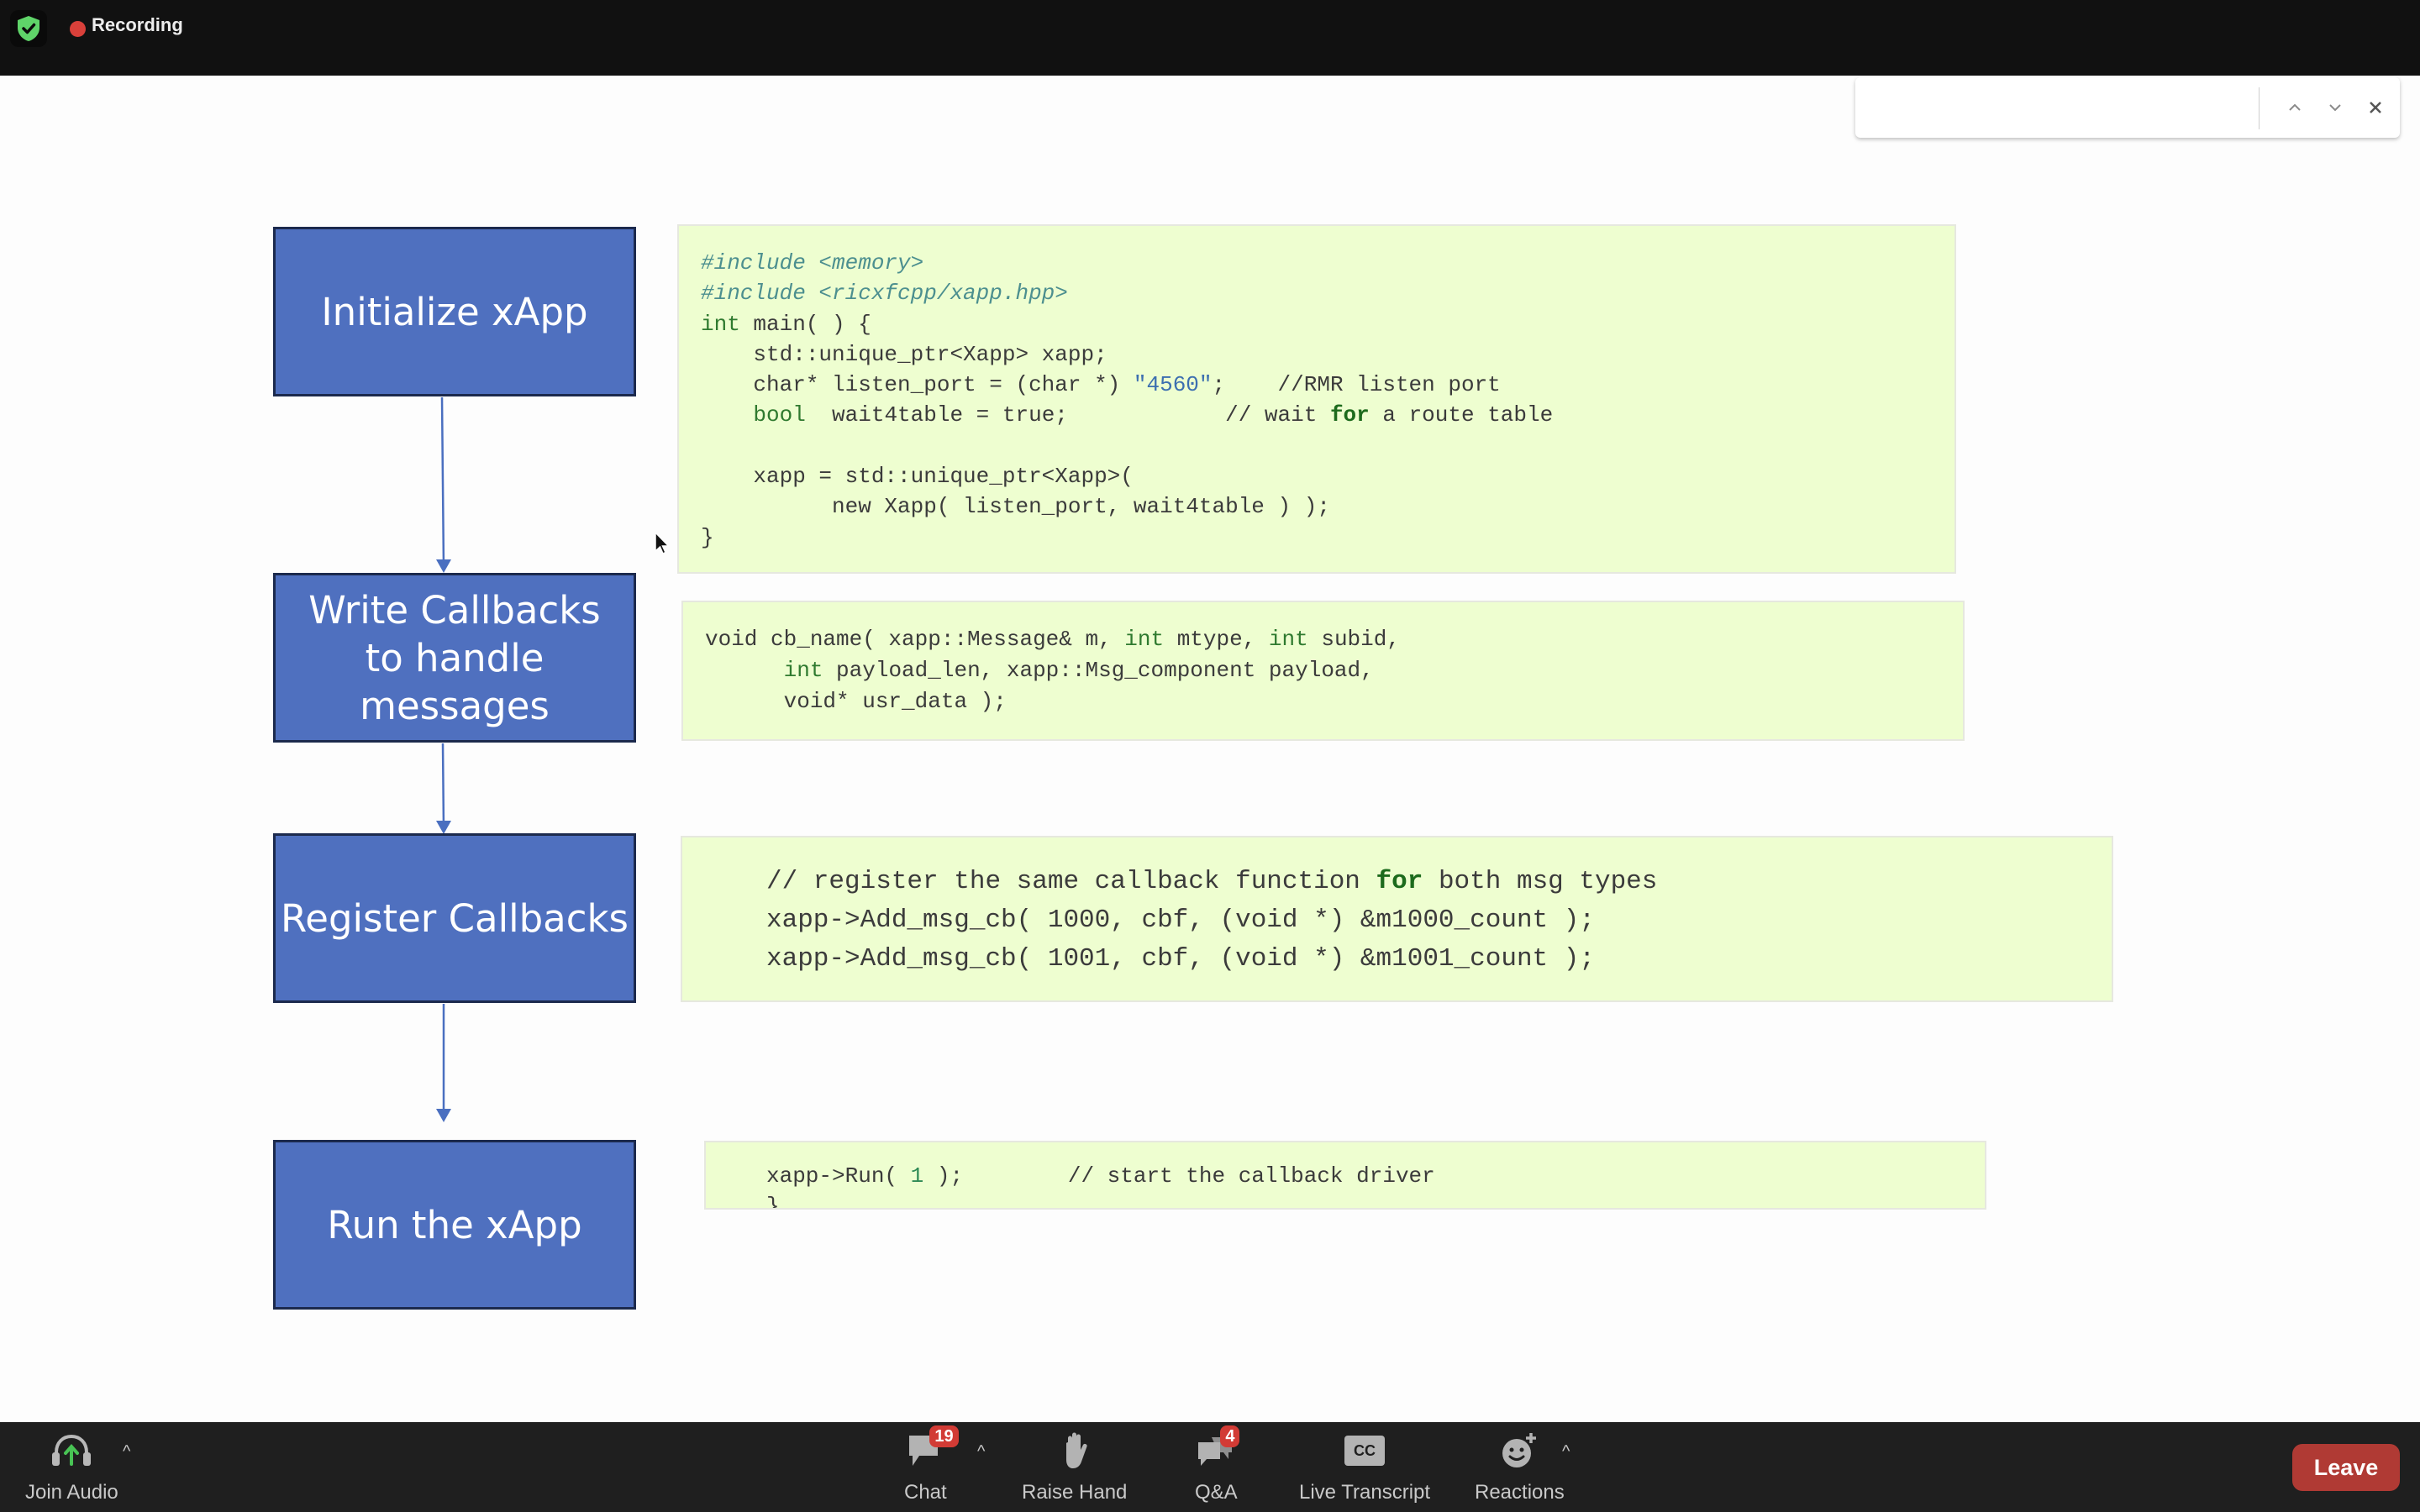 The width and height of the screenshot is (2420, 1512). I want to click on chevron-up-icon, so click(2295, 107).